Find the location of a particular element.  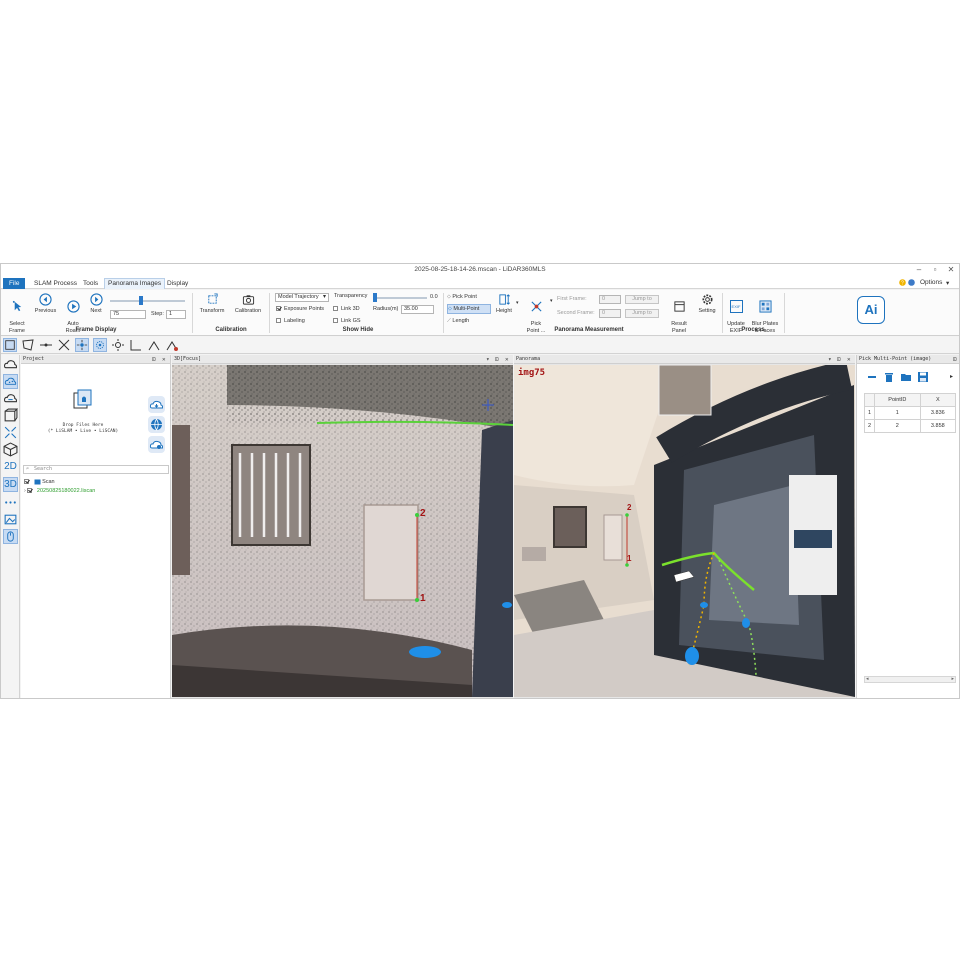

maximize-button: ▫ is located at coordinates (935, 269).